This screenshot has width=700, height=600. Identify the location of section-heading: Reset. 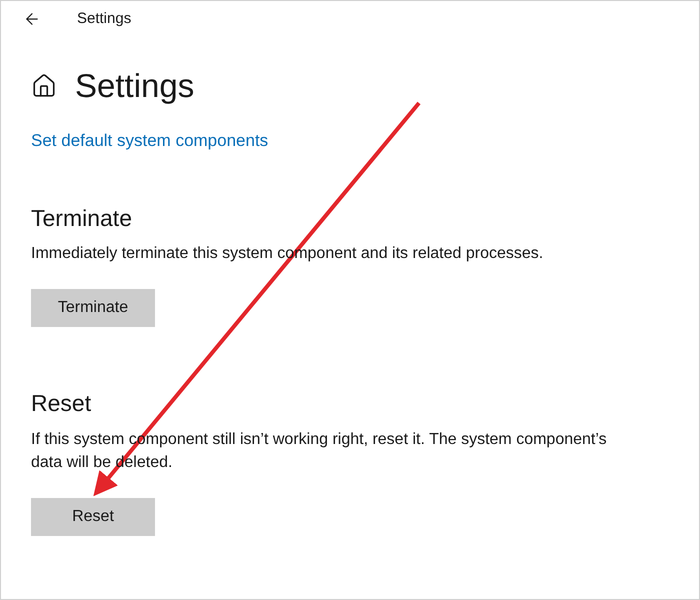
(61, 403).